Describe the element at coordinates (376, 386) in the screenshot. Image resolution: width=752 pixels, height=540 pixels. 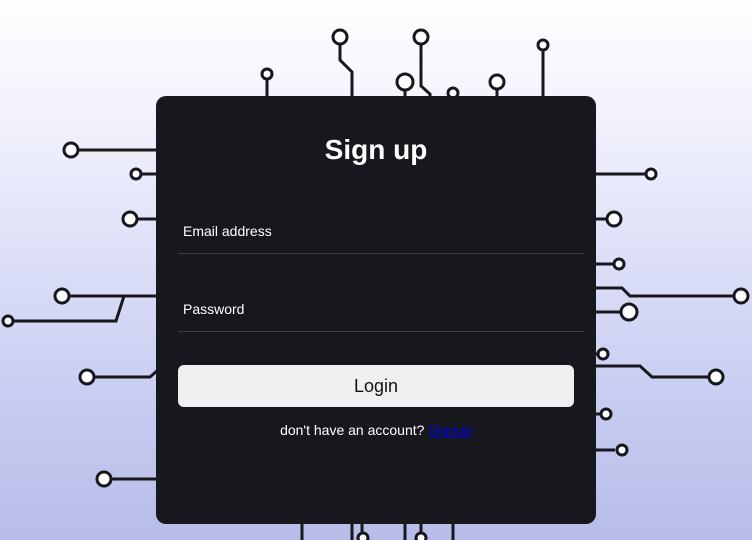
I see `login-button: Login` at that location.